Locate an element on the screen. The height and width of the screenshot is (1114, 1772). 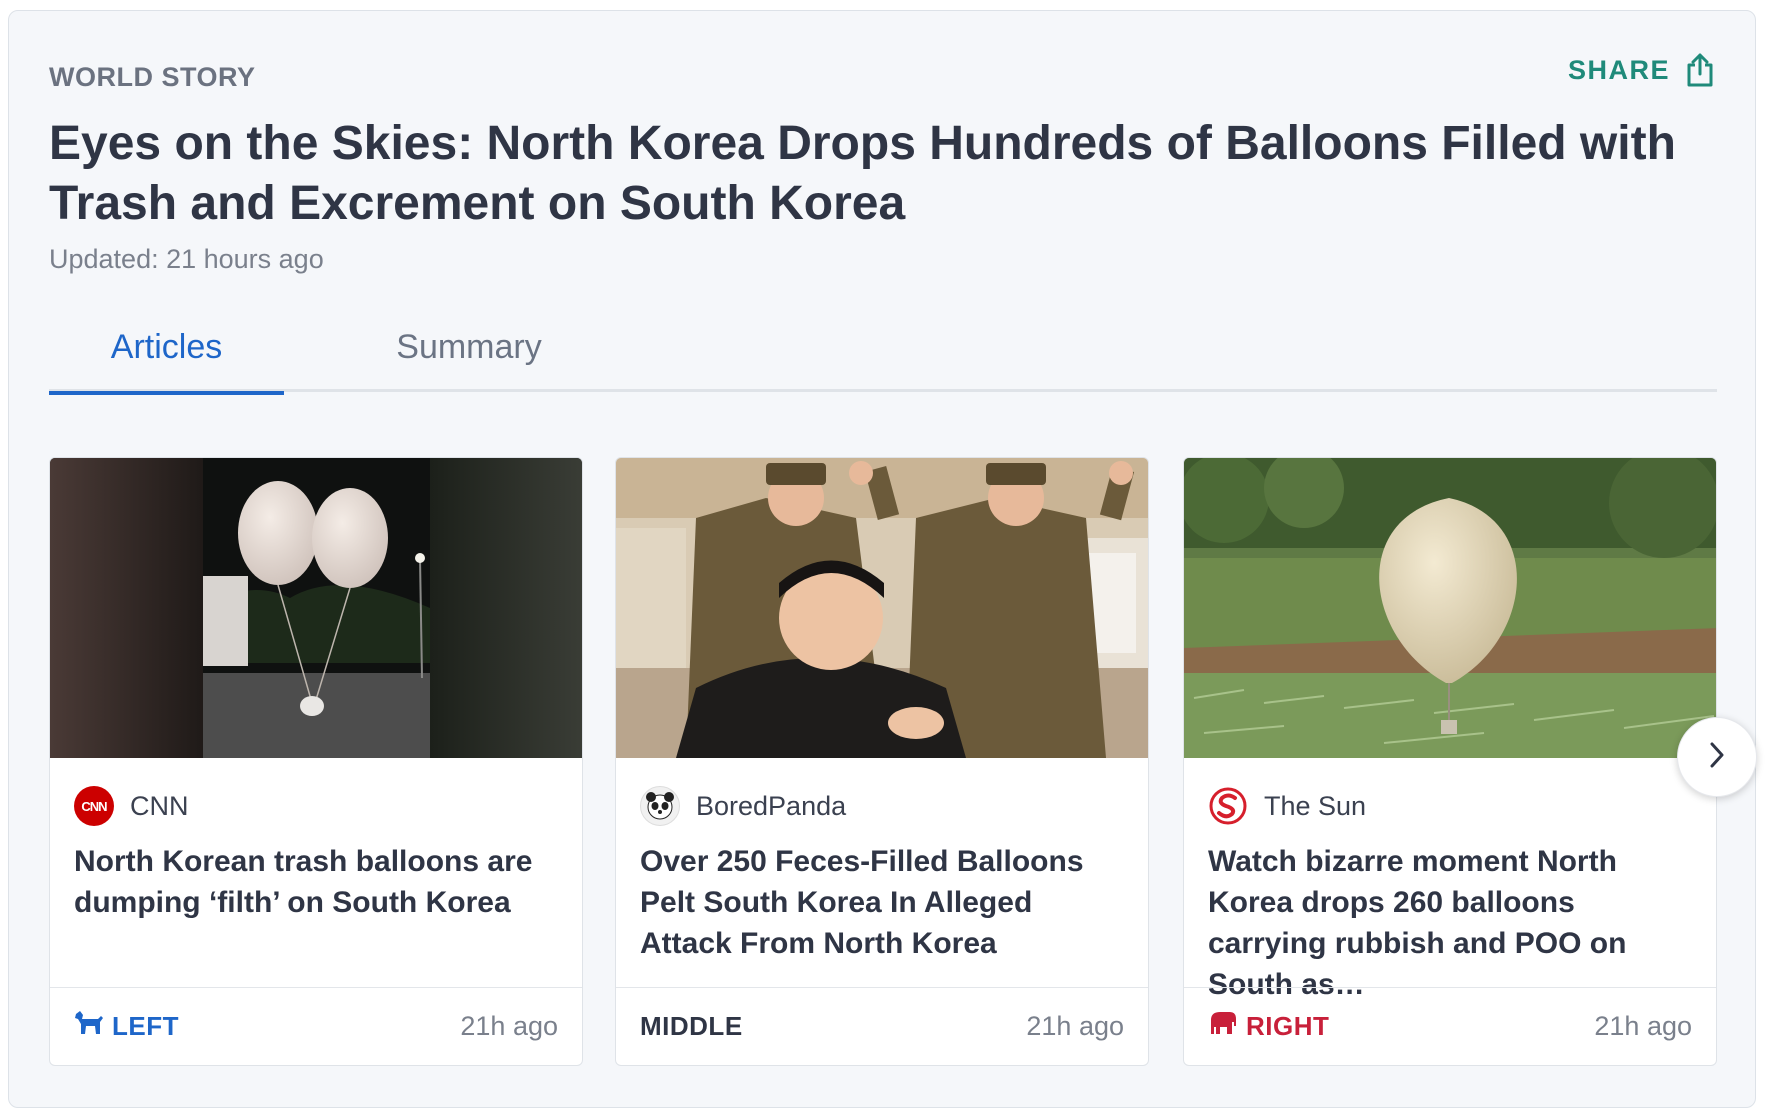
tab-bar: Articles Summary is located at coordinates (883, 357).